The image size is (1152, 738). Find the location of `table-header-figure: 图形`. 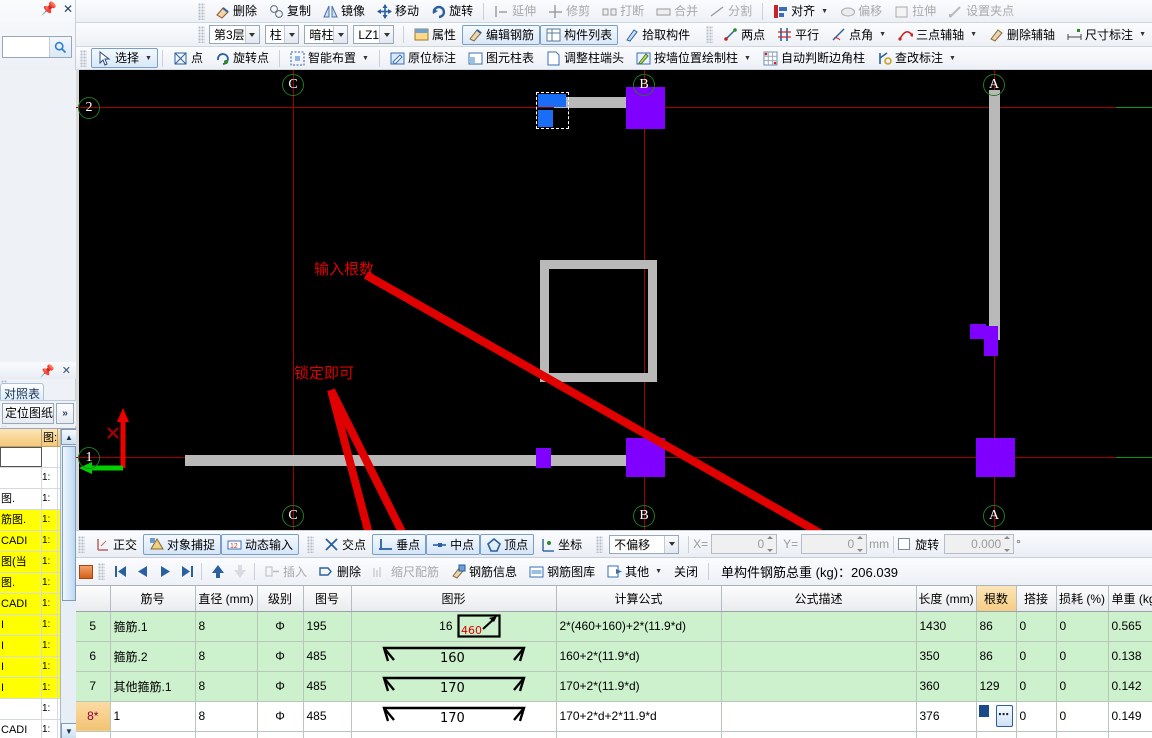

table-header-figure: 图形 is located at coordinates (454, 599).